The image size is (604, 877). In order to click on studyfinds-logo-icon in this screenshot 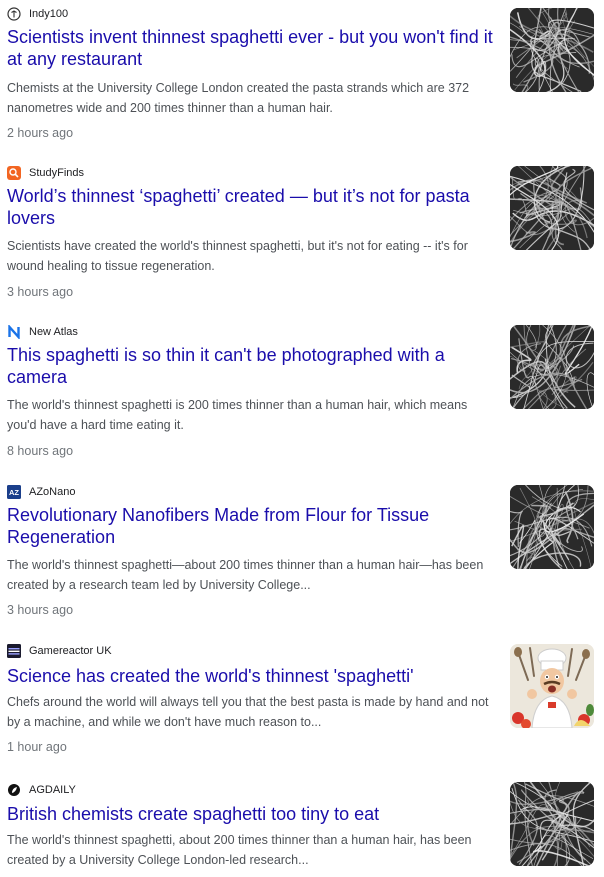, I will do `click(14, 173)`.